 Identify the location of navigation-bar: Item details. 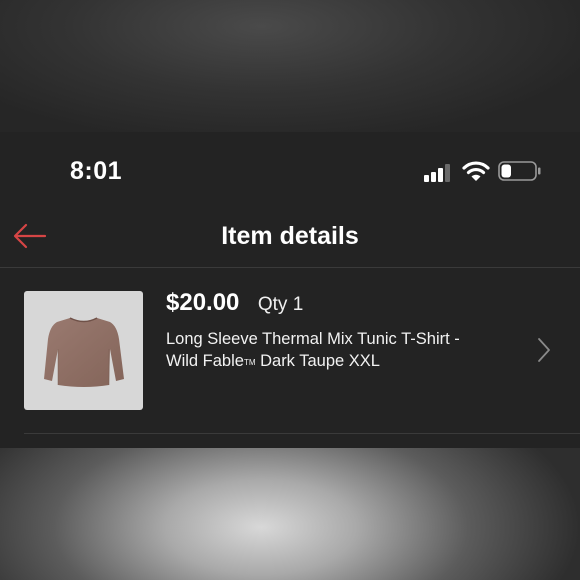
(290, 237).